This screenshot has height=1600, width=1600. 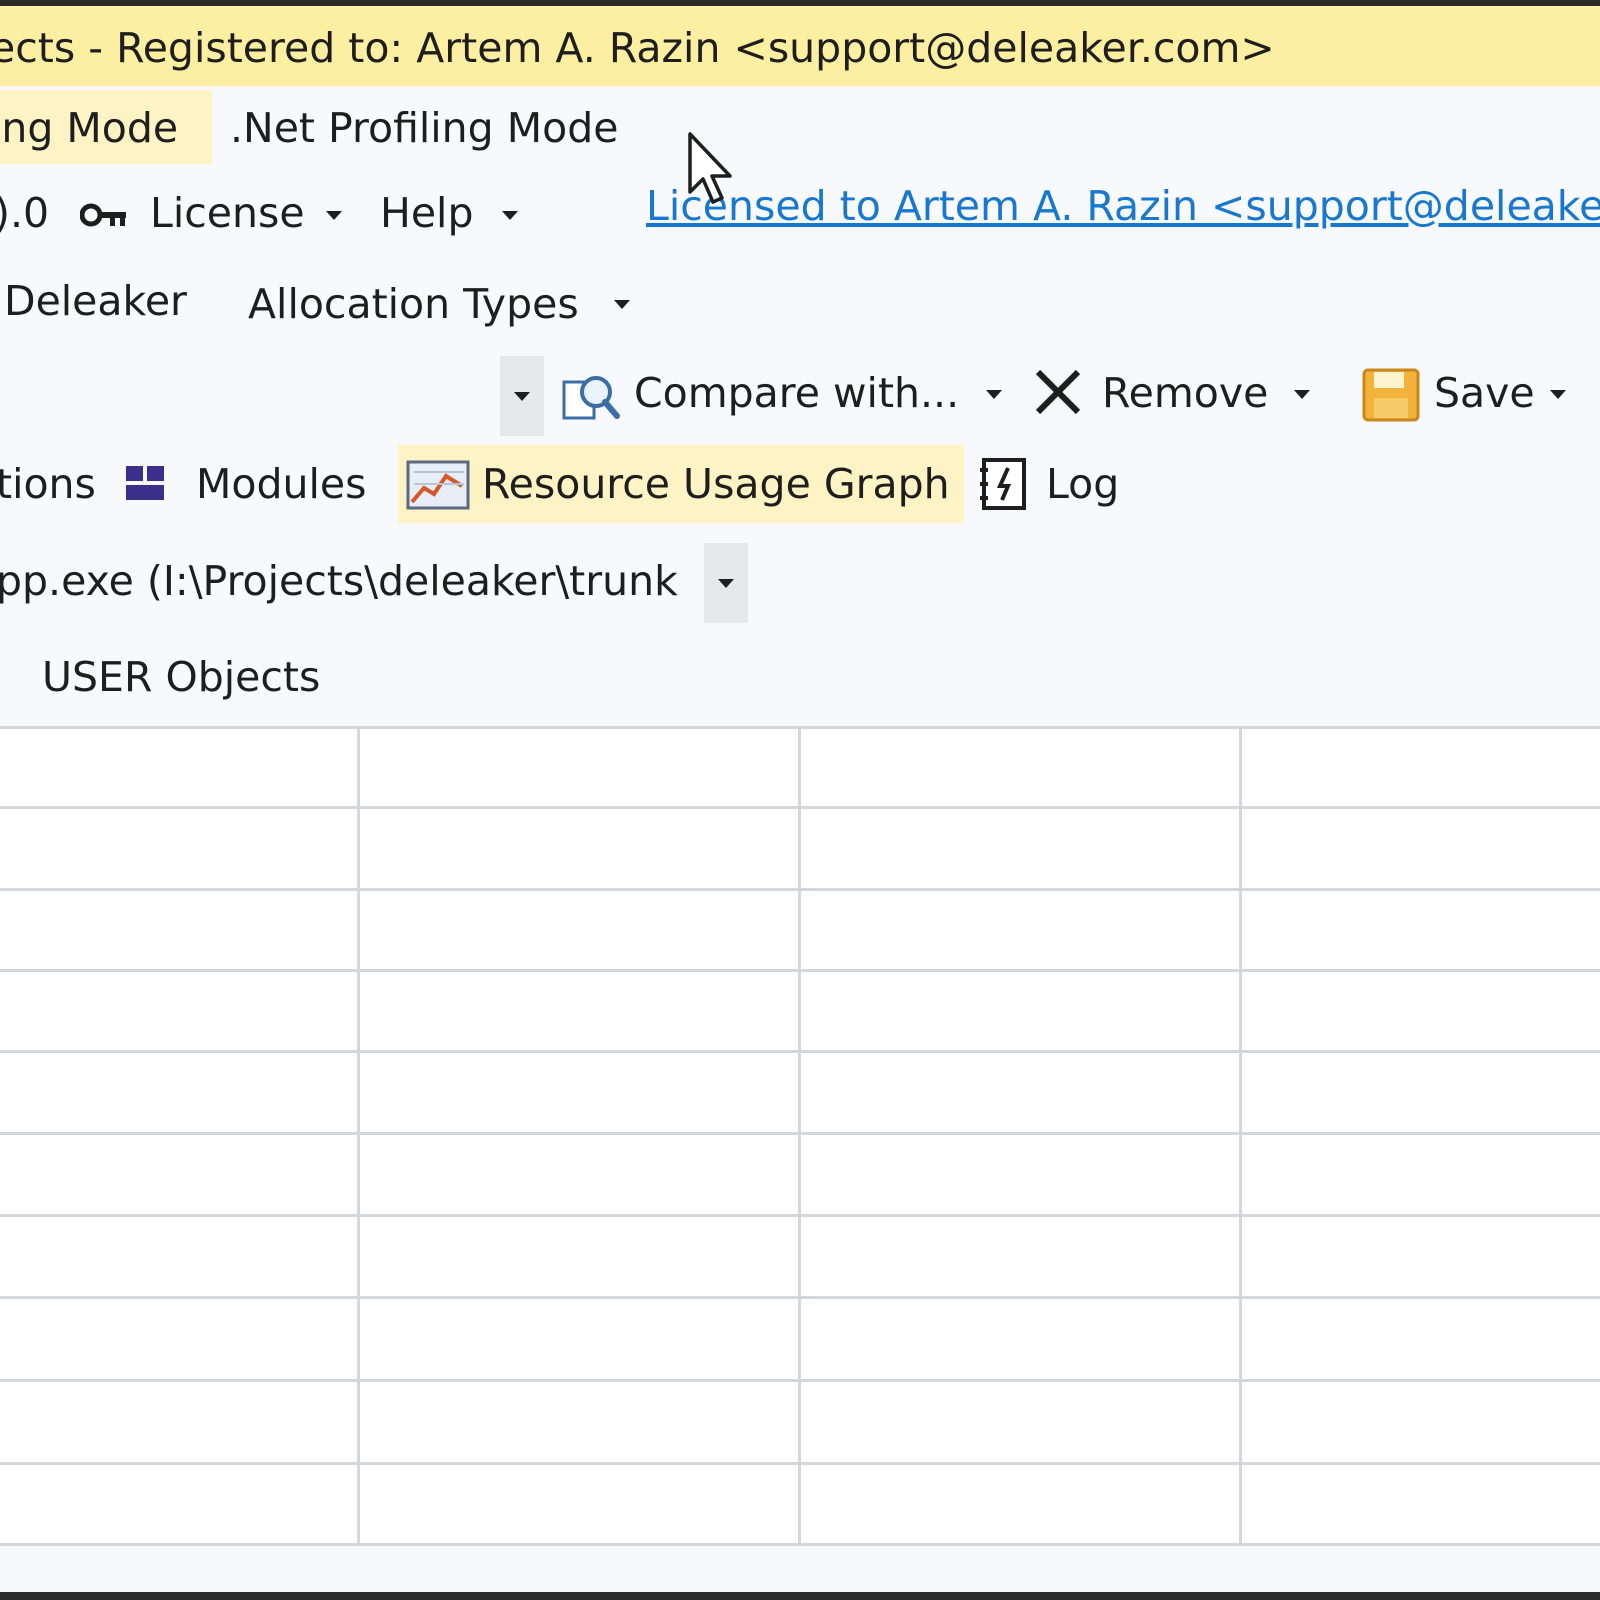 What do you see at coordinates (48, 484) in the screenshot?
I see `tab-allocations: tions` at bounding box center [48, 484].